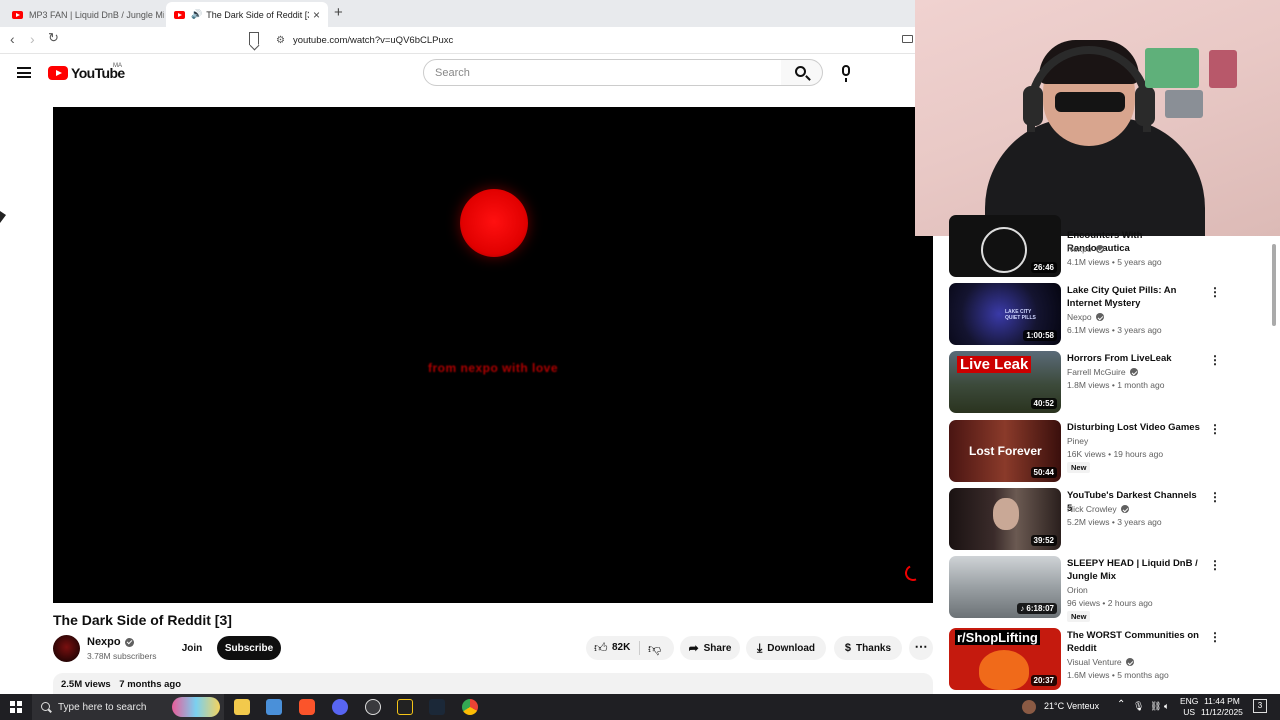 The height and width of the screenshot is (720, 1280). What do you see at coordinates (12, 39) in the screenshot?
I see `back-arrow-icon: ‹` at bounding box center [12, 39].